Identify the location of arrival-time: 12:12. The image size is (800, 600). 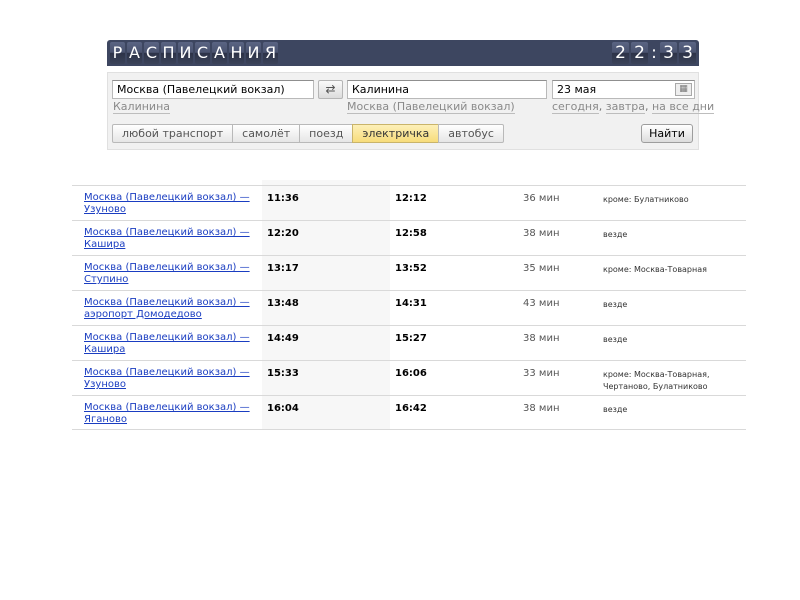
(411, 198).